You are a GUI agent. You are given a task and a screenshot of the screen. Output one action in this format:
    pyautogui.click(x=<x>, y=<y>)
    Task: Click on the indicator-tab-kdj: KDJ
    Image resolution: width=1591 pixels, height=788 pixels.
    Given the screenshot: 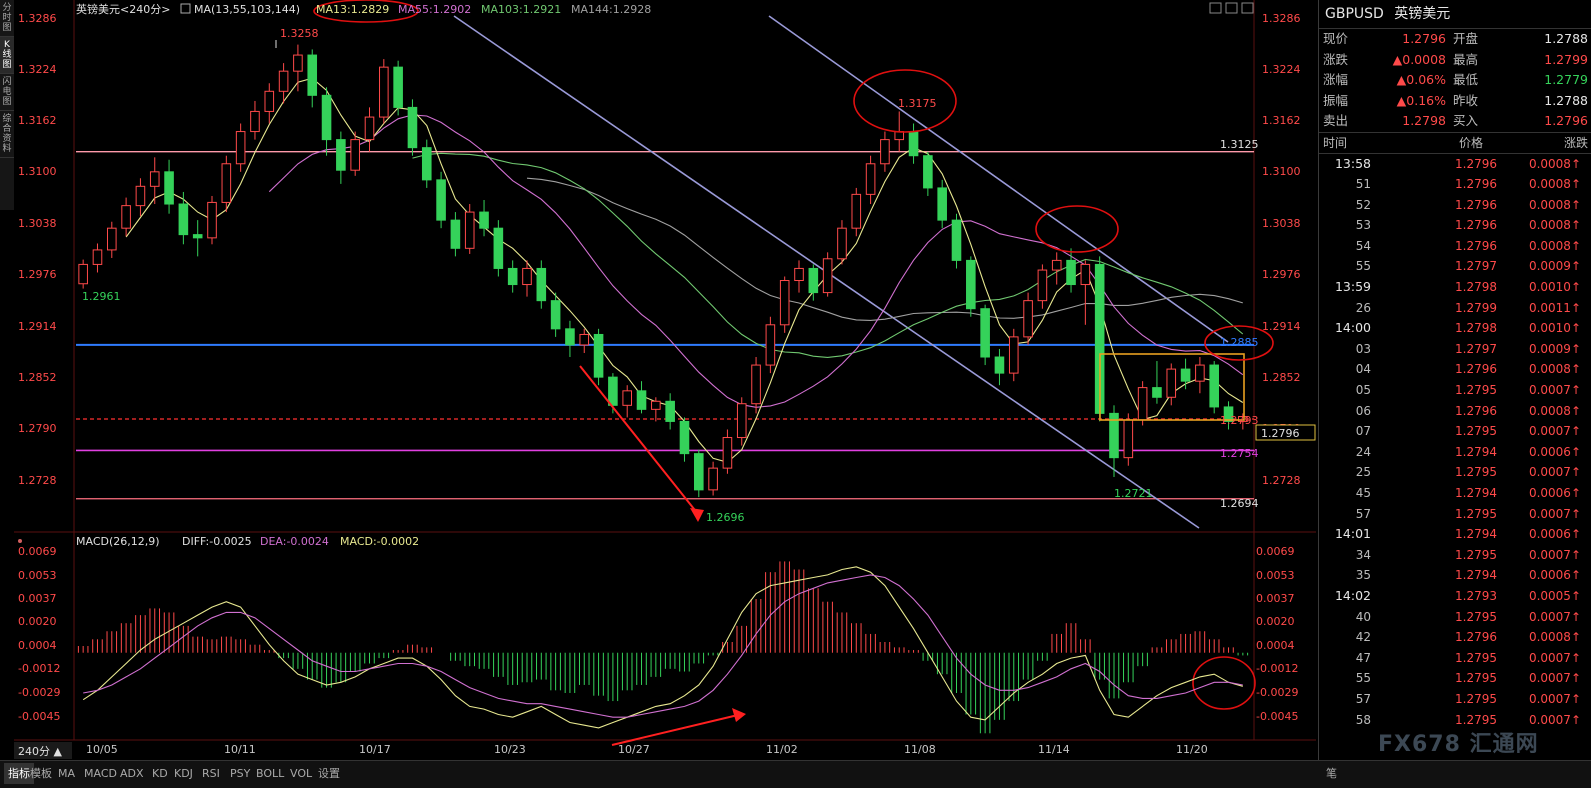 What is the action you would take?
    pyautogui.click(x=183, y=773)
    